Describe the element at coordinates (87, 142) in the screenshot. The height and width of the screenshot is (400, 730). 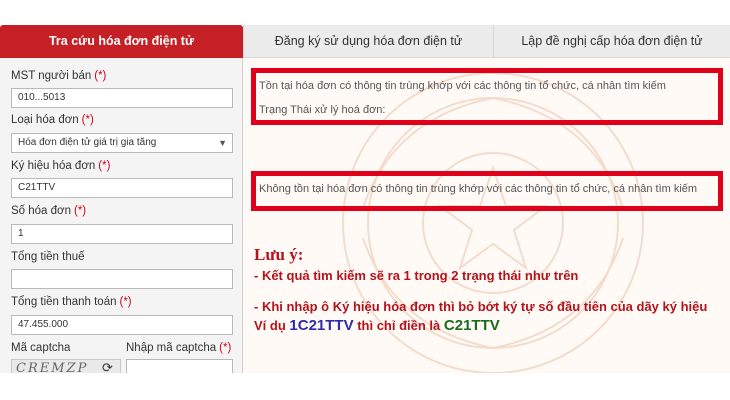
I see `loai-select-value: Hóa đơn điện tử giá trị gia tăng` at that location.